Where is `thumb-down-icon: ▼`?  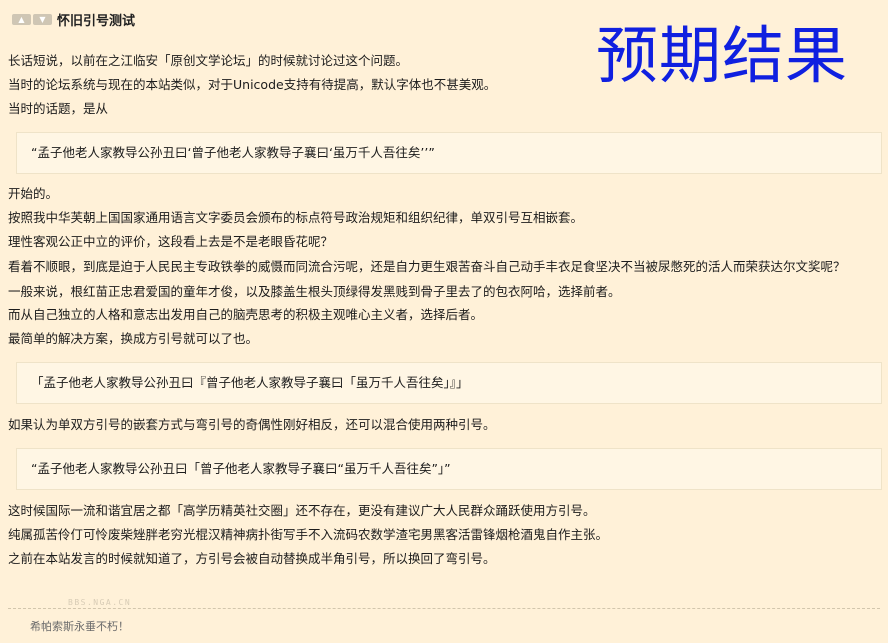 thumb-down-icon: ▼ is located at coordinates (42, 19).